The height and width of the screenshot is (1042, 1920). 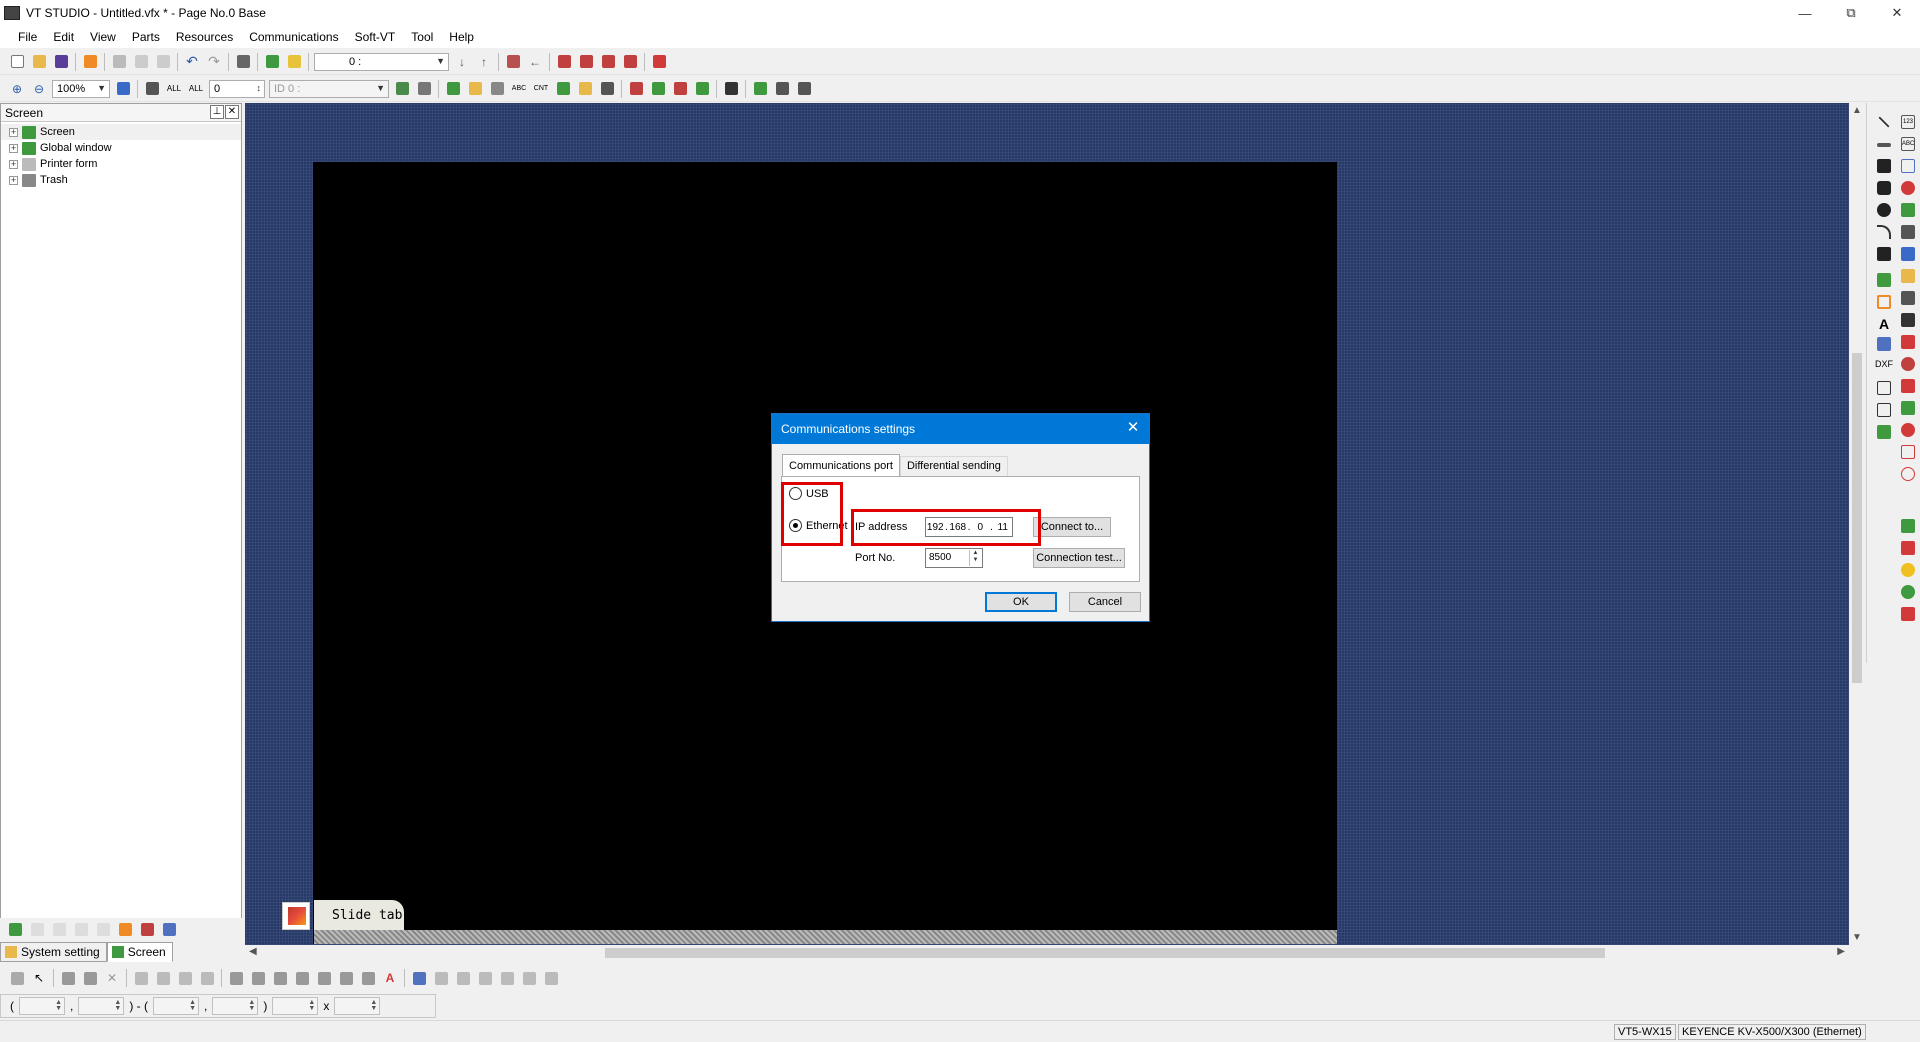 I want to click on layer-icon, so click(x=659, y=62).